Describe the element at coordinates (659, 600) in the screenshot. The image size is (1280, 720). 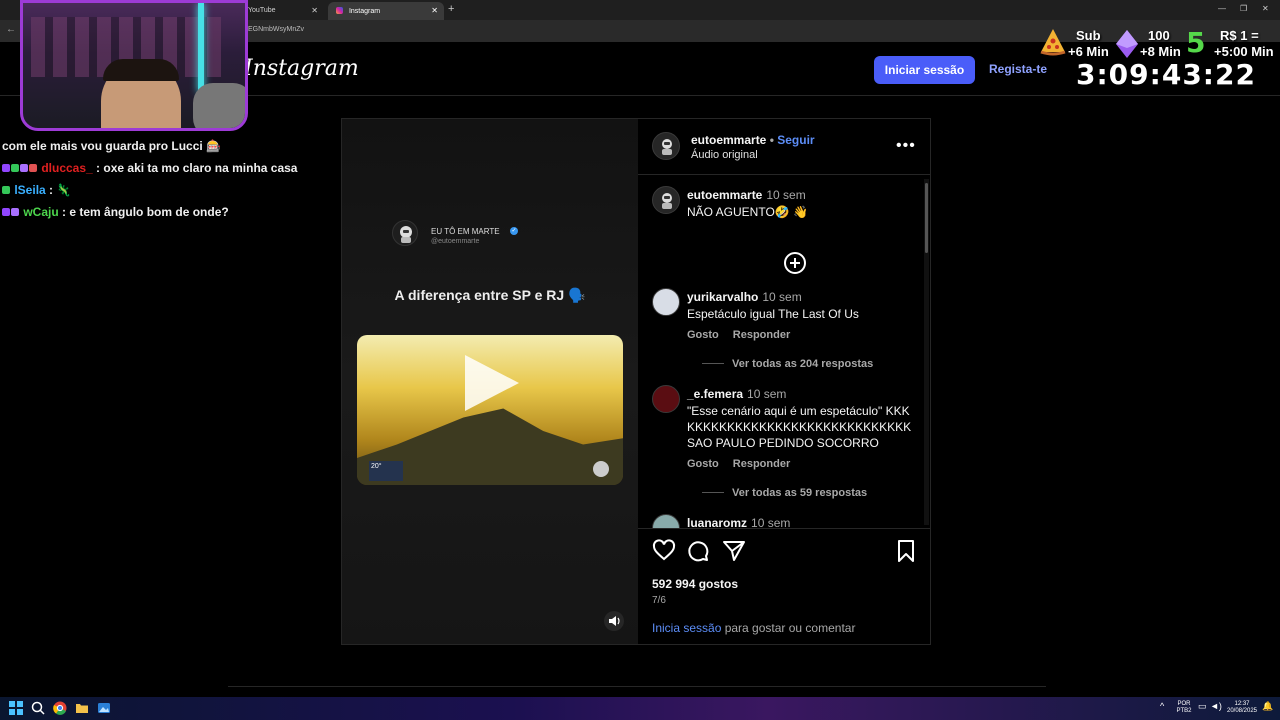
I see `post-date: 7/6` at that location.